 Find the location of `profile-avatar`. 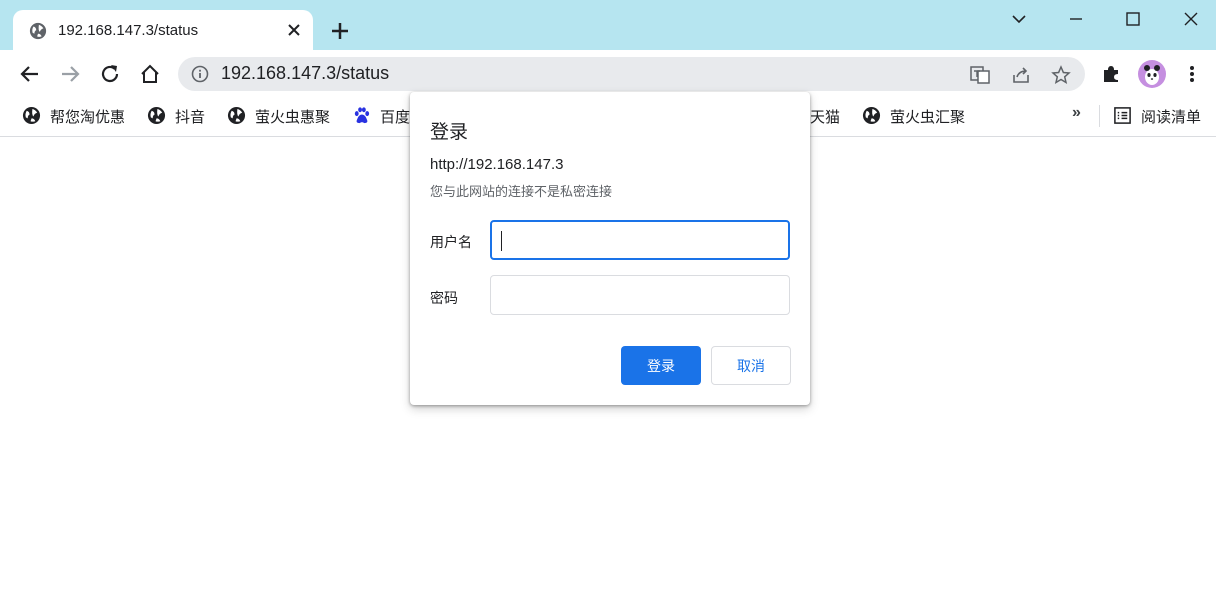

profile-avatar is located at coordinates (1152, 74).